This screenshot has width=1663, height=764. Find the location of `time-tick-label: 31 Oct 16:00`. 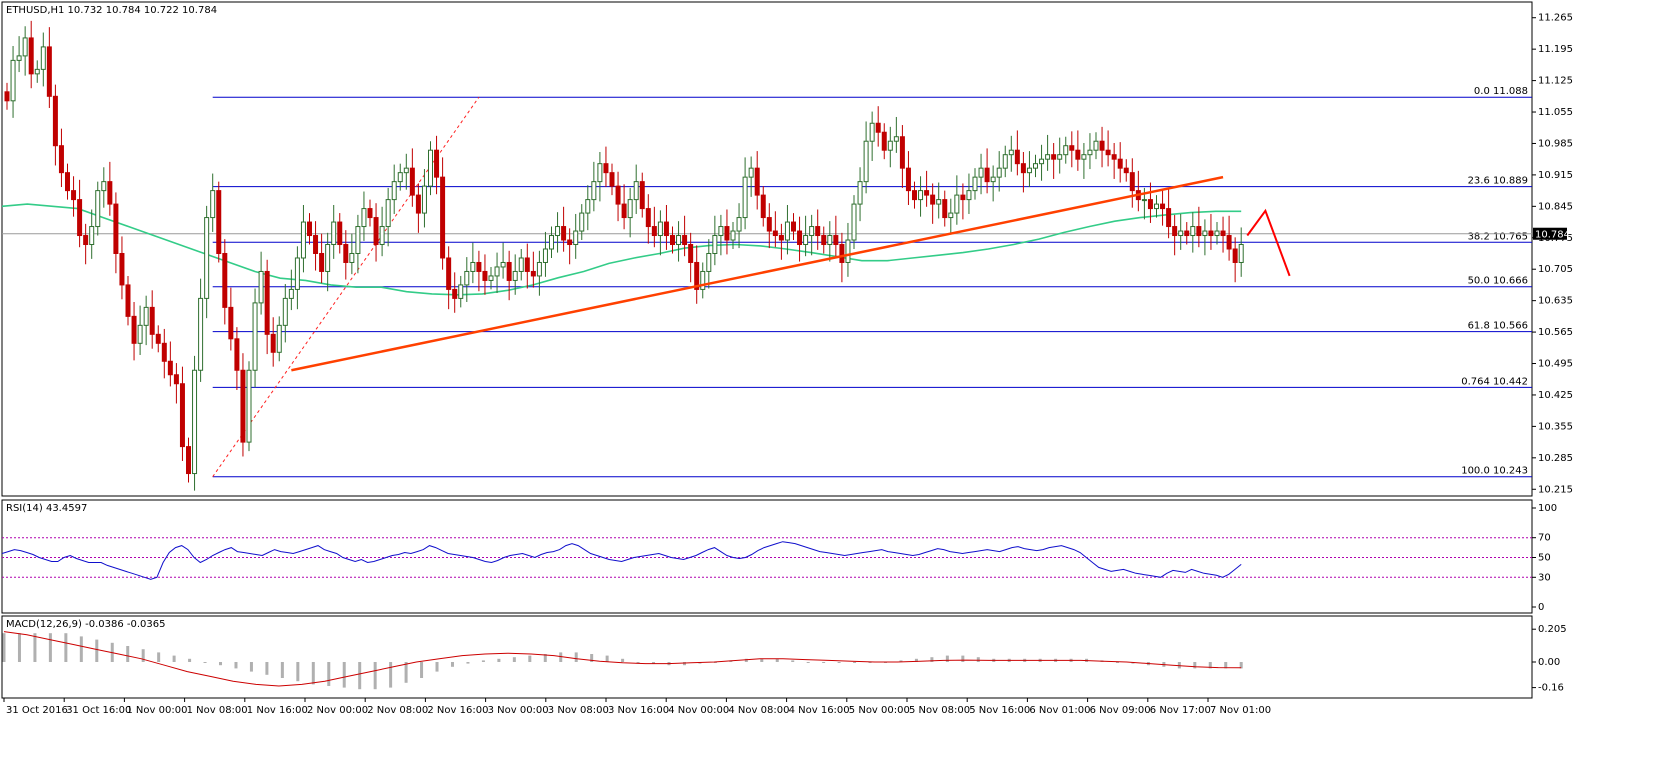

time-tick-label: 31 Oct 16:00 is located at coordinates (98, 710).